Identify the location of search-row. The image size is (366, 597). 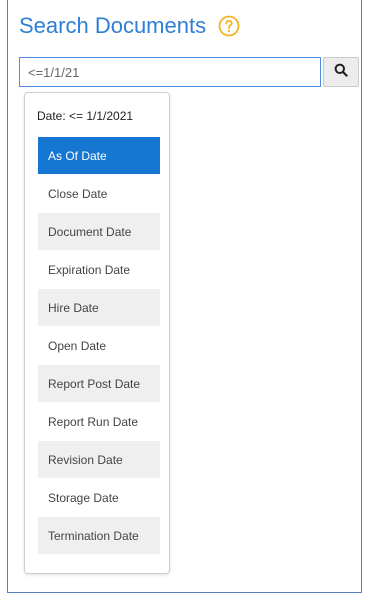
(189, 72).